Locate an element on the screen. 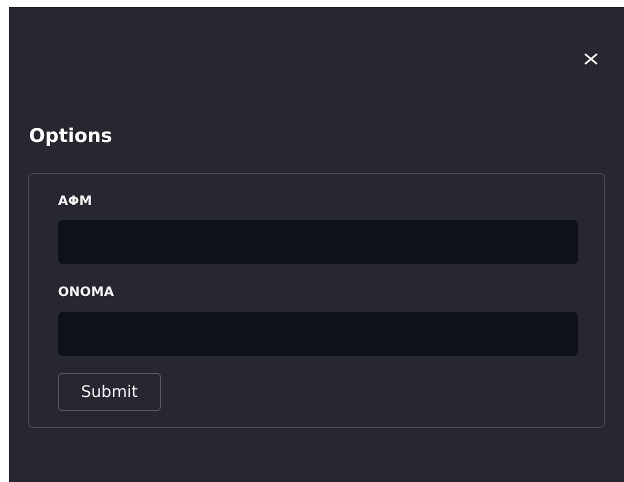  close-icon is located at coordinates (591, 59).